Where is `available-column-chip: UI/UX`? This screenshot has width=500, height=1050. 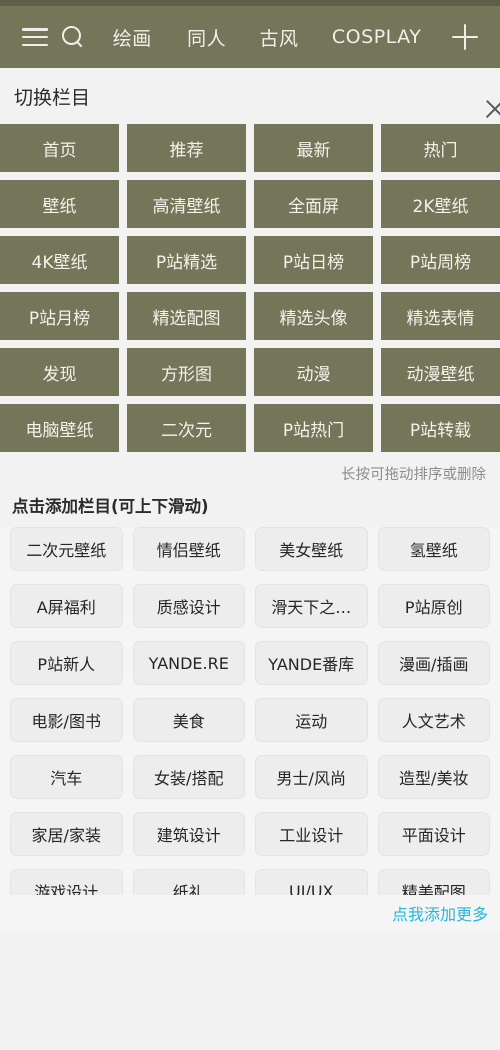 available-column-chip: UI/UX is located at coordinates (311, 882).